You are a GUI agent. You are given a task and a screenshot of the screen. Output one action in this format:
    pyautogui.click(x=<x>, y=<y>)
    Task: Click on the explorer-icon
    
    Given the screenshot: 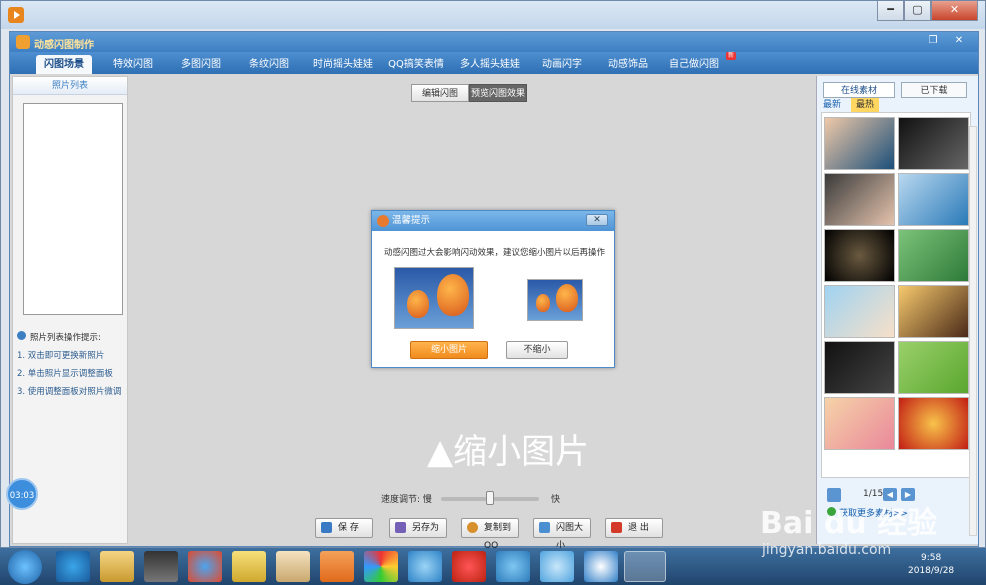 What is the action you would take?
    pyautogui.click(x=117, y=566)
    